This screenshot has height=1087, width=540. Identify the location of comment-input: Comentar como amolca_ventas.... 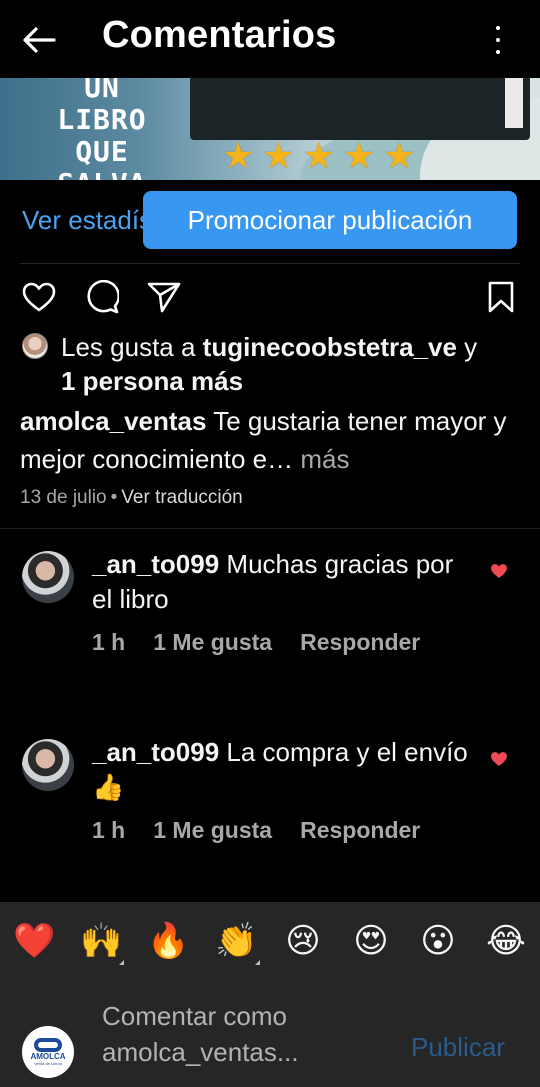
(247, 1034).